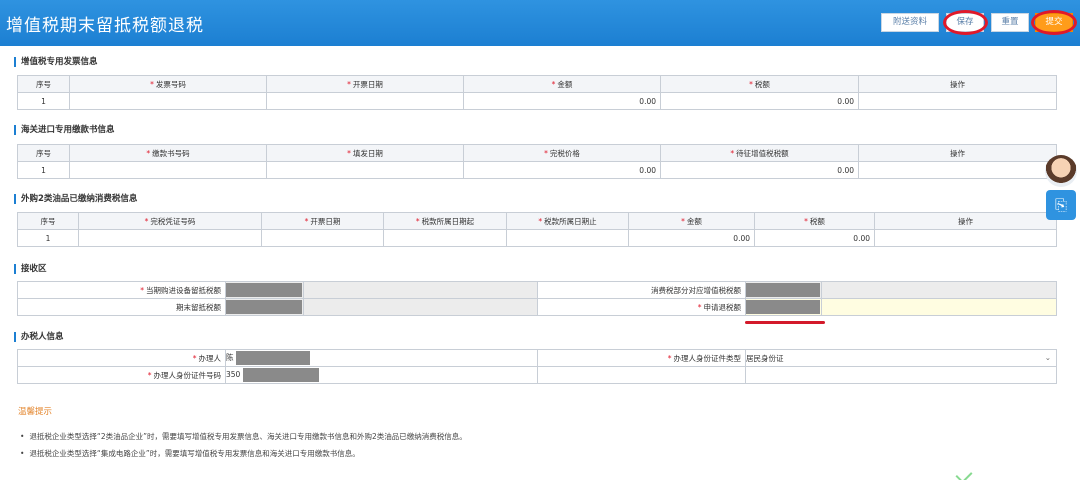 The image size is (1080, 480). Describe the element at coordinates (365, 153) in the screenshot. I see `col-header: * 填发日期` at that location.